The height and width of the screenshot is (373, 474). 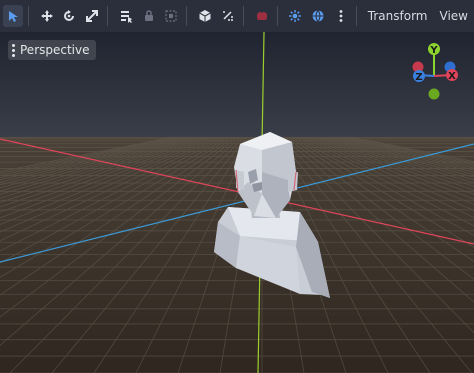 I want to click on move-tool-button, so click(x=47, y=16).